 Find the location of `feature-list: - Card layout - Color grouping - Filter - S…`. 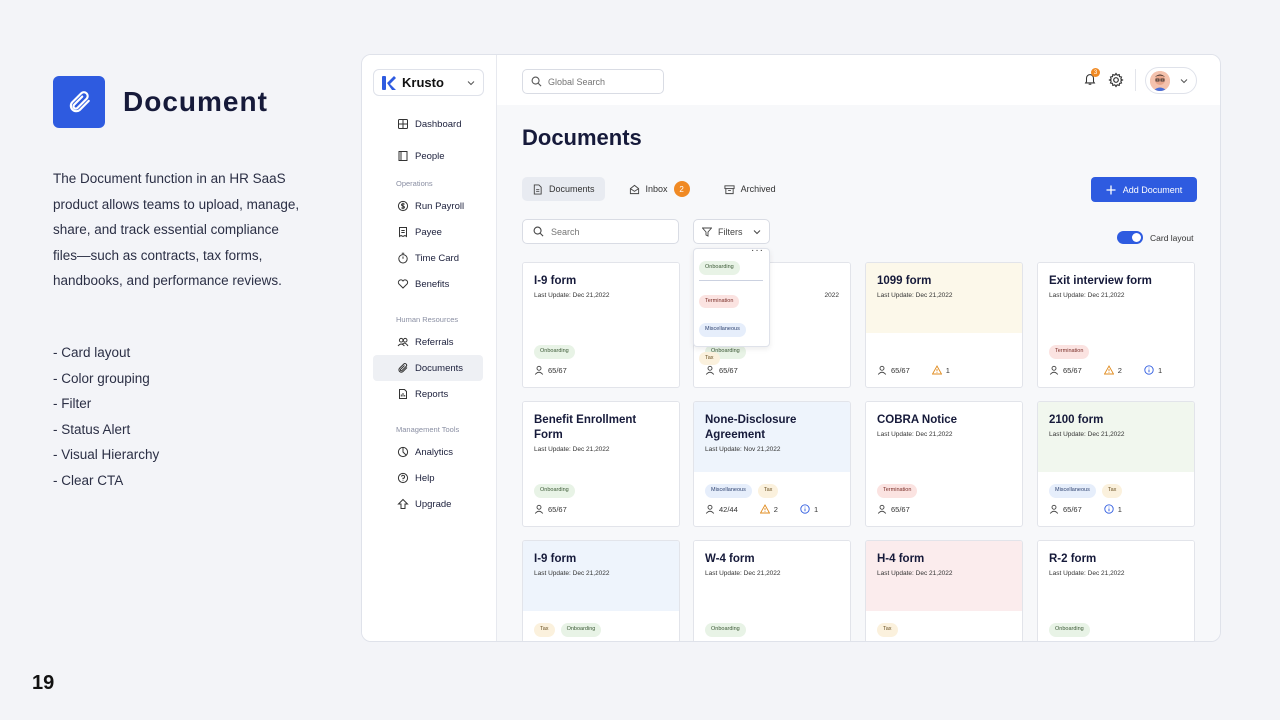

feature-list: - Card layout - Color grouping - Filter - S… is located at coordinates (106, 417).